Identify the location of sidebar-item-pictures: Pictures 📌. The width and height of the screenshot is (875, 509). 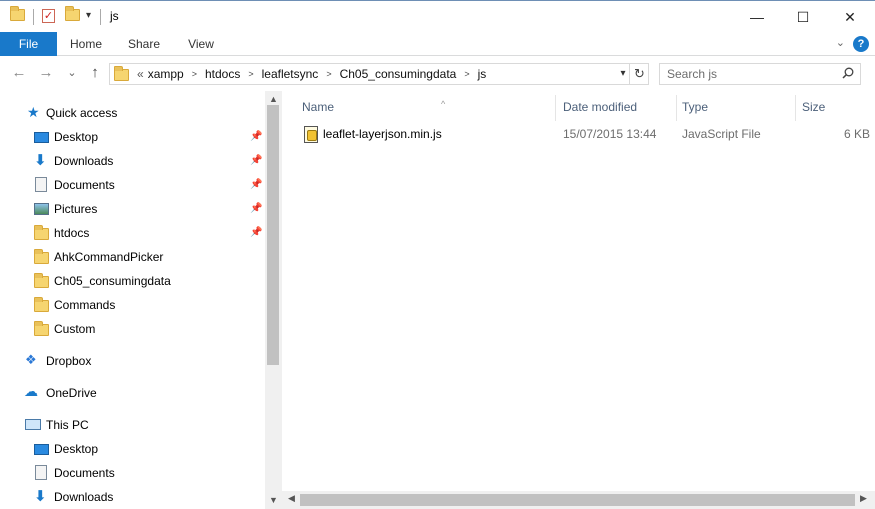
(132, 209).